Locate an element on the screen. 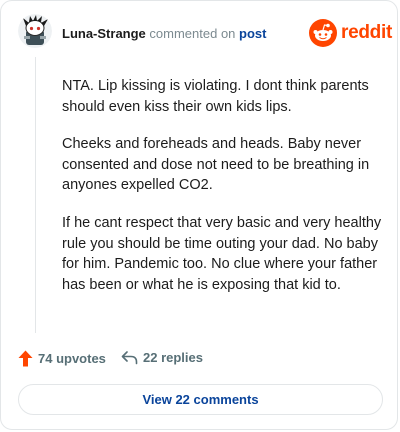  reddit-logo: reddit is located at coordinates (350, 33).